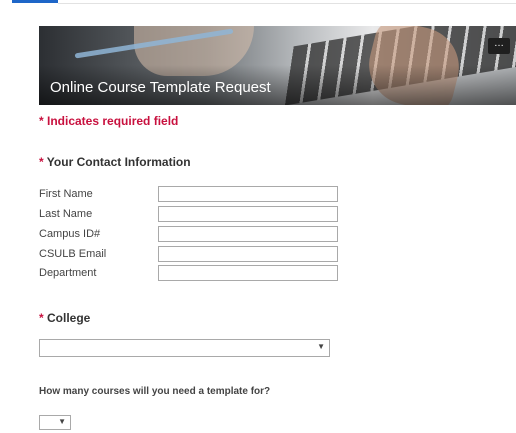 Image resolution: width=516 pixels, height=433 pixels. Describe the element at coordinates (66, 194) in the screenshot. I see `first-name-label: First Name` at that location.